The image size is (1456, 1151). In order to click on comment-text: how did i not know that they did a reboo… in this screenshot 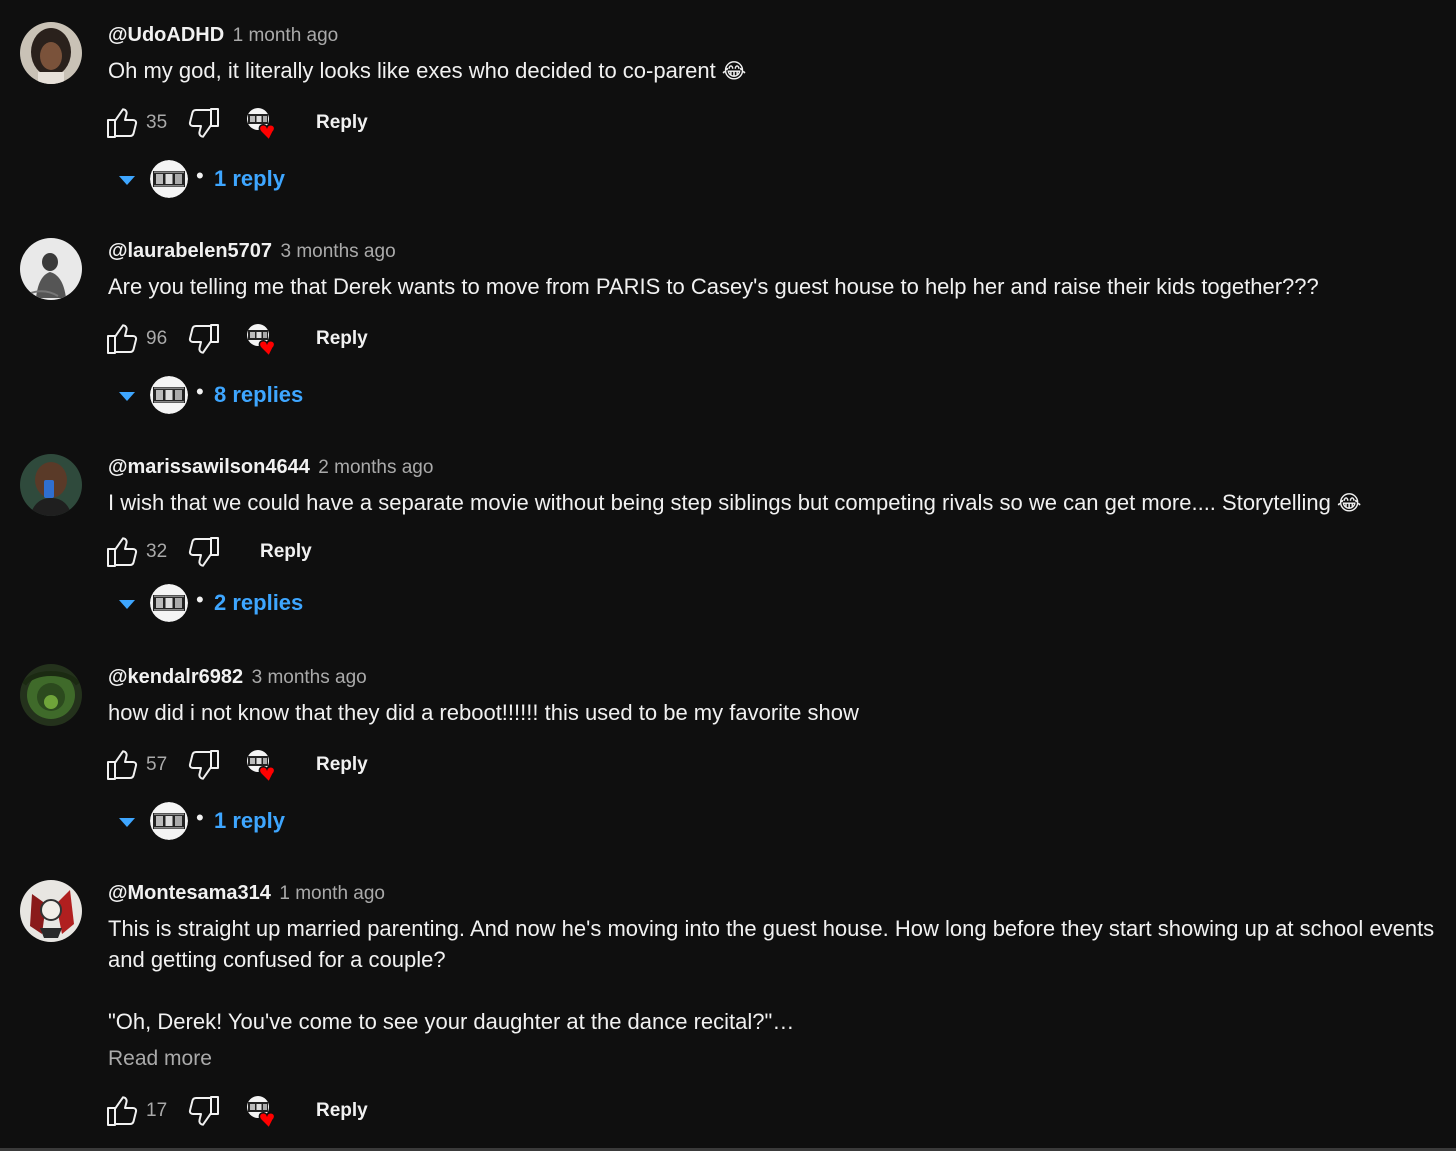, I will do `click(773, 712)`.